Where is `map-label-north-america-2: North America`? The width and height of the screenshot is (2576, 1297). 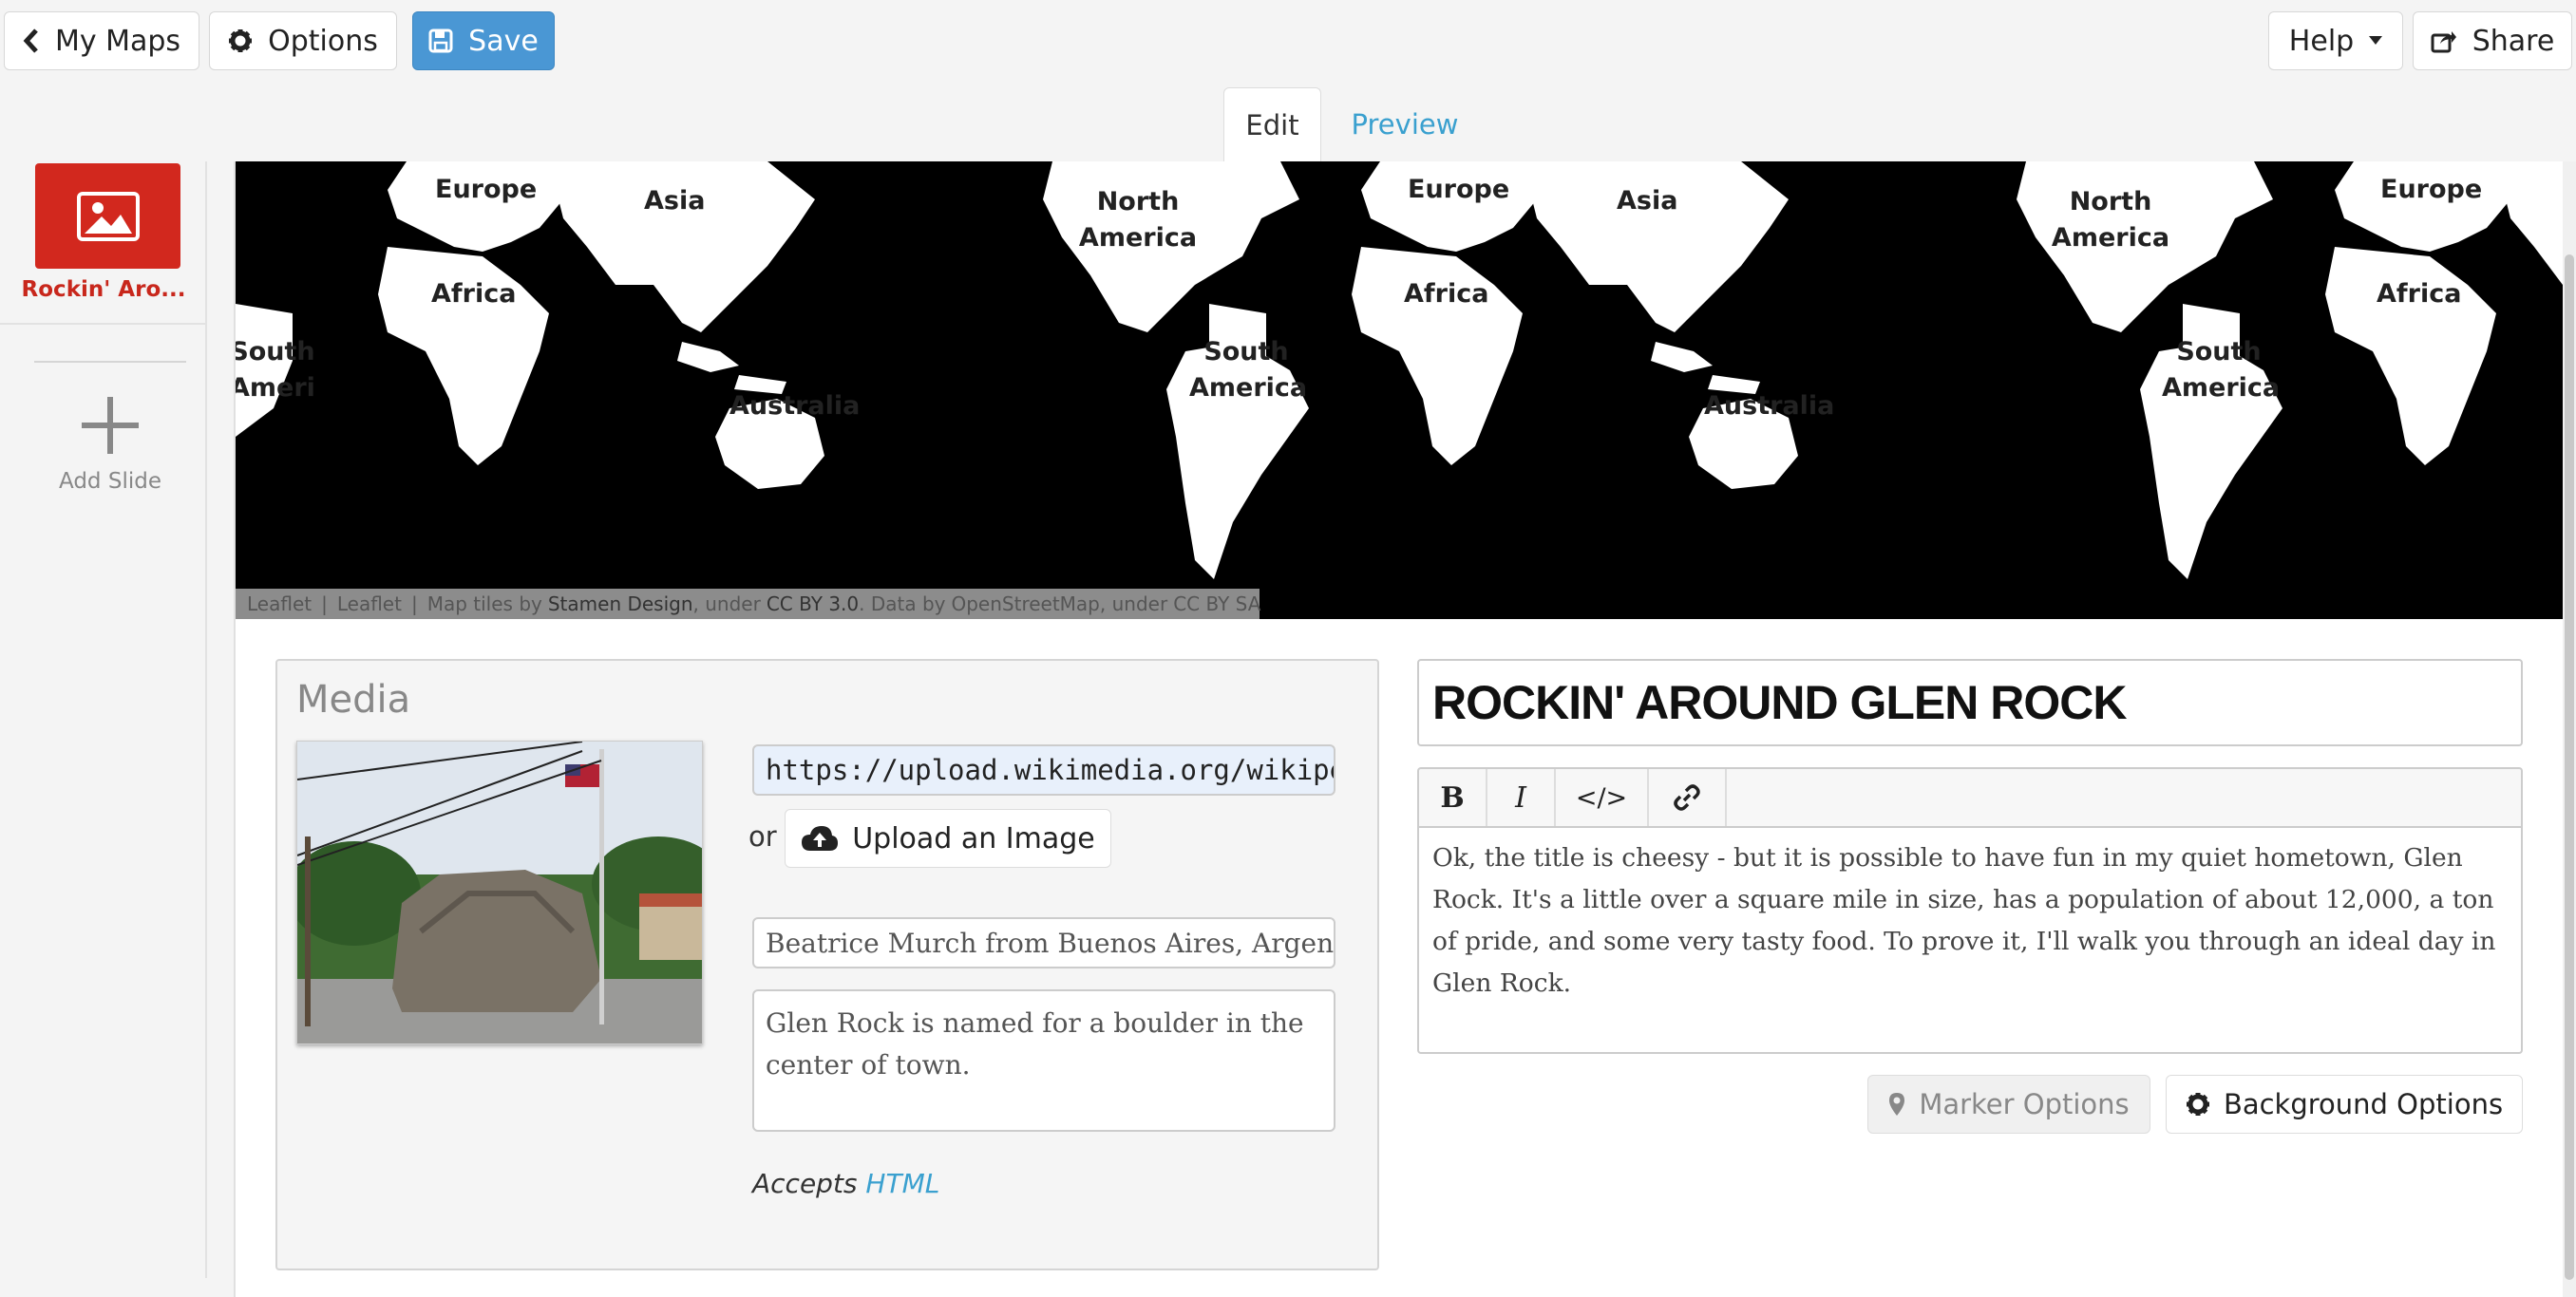 map-label-north-america-2: North America is located at coordinates (2110, 220).